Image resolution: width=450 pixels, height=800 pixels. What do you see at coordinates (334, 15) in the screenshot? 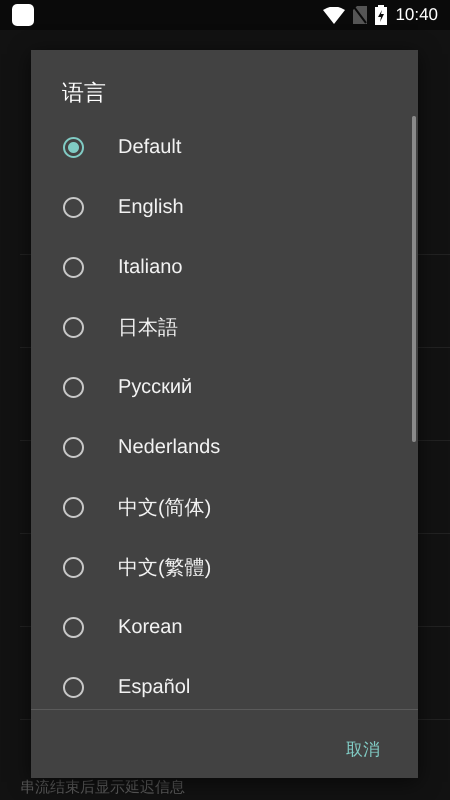
I see `wifi-icon` at bounding box center [334, 15].